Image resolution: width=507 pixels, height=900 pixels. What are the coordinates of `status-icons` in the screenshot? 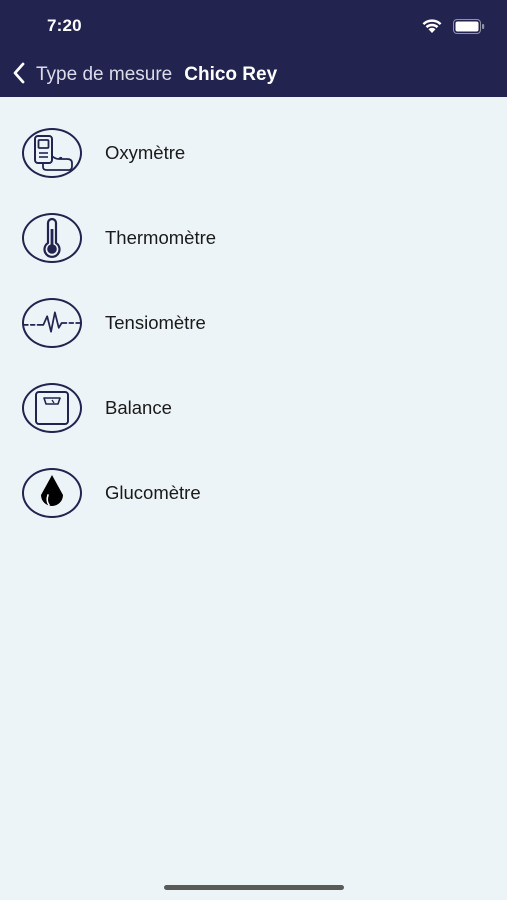 It's located at (453, 26).